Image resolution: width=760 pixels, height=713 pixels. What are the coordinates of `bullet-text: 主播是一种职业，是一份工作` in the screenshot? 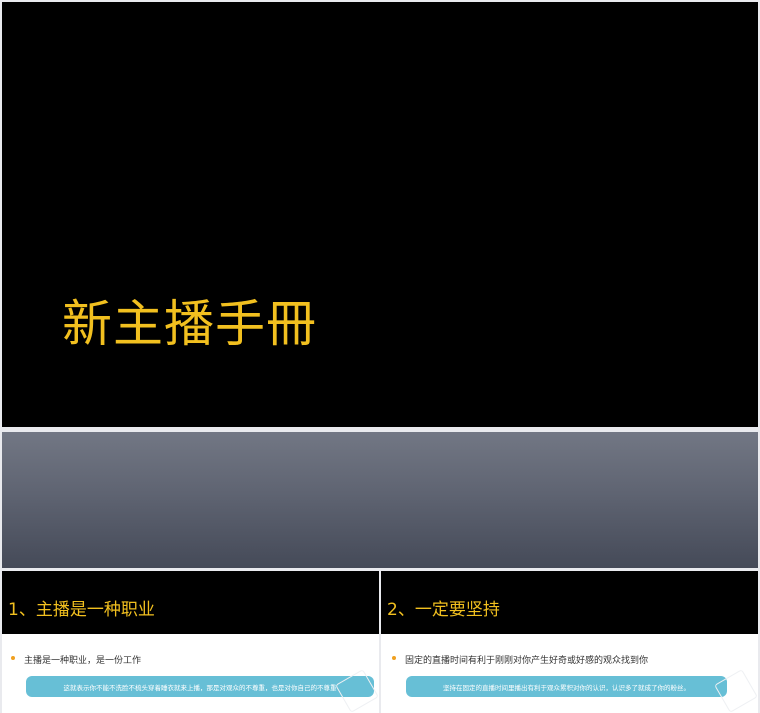 It's located at (83, 661).